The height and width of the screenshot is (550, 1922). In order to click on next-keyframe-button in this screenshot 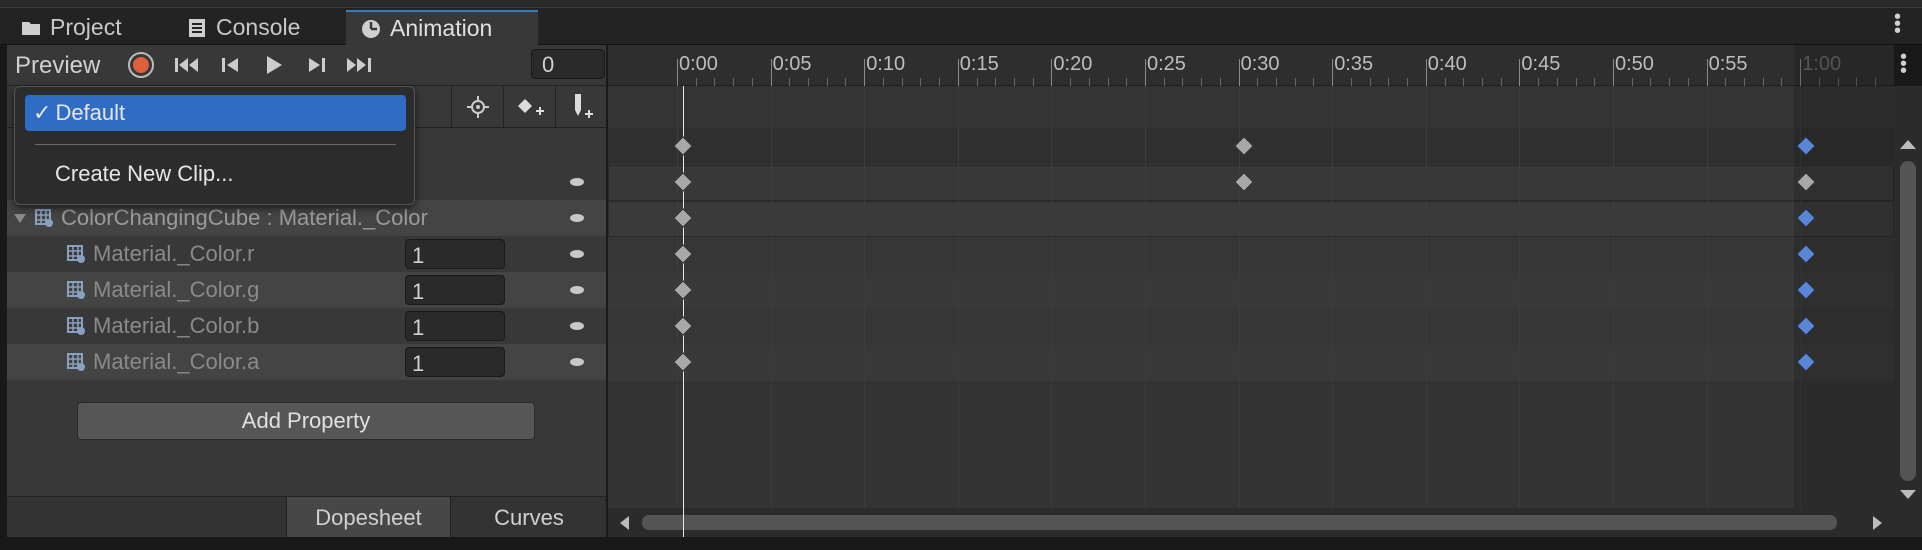, I will do `click(317, 65)`.